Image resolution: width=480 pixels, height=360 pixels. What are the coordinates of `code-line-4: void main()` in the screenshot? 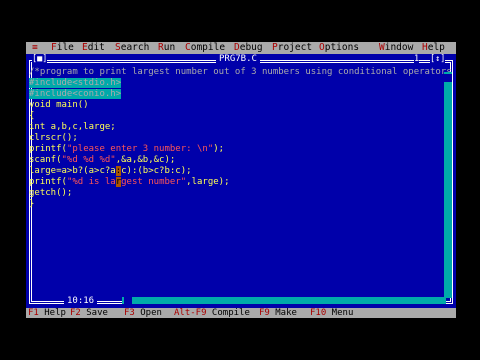 It's located at (59, 105).